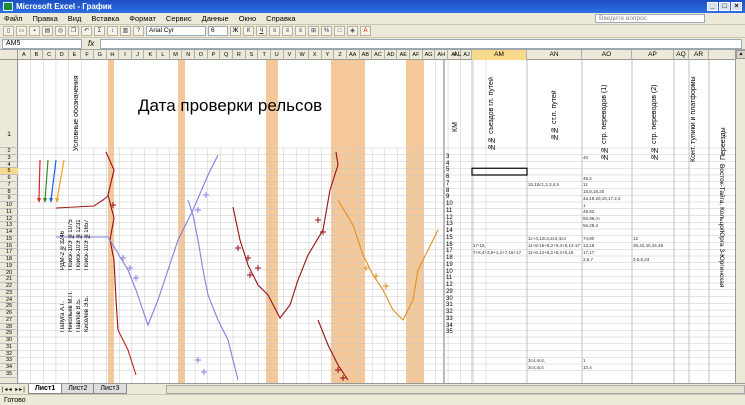 This screenshot has height=405, width=745. What do you see at coordinates (86, 31) in the screenshot?
I see `undo-icon: ↶` at bounding box center [86, 31].